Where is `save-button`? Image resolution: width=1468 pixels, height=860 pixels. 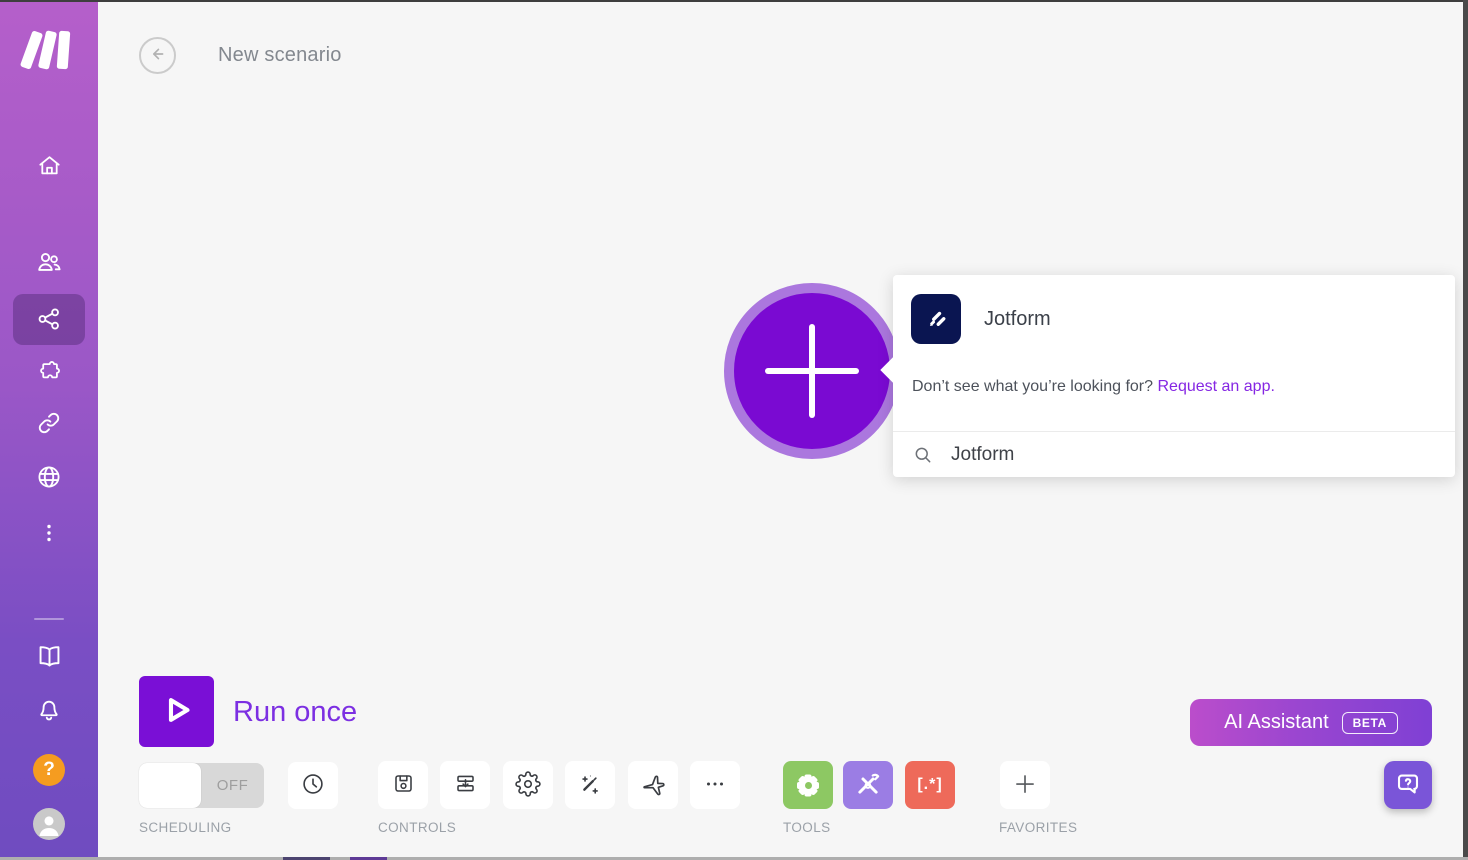
save-button is located at coordinates (403, 785).